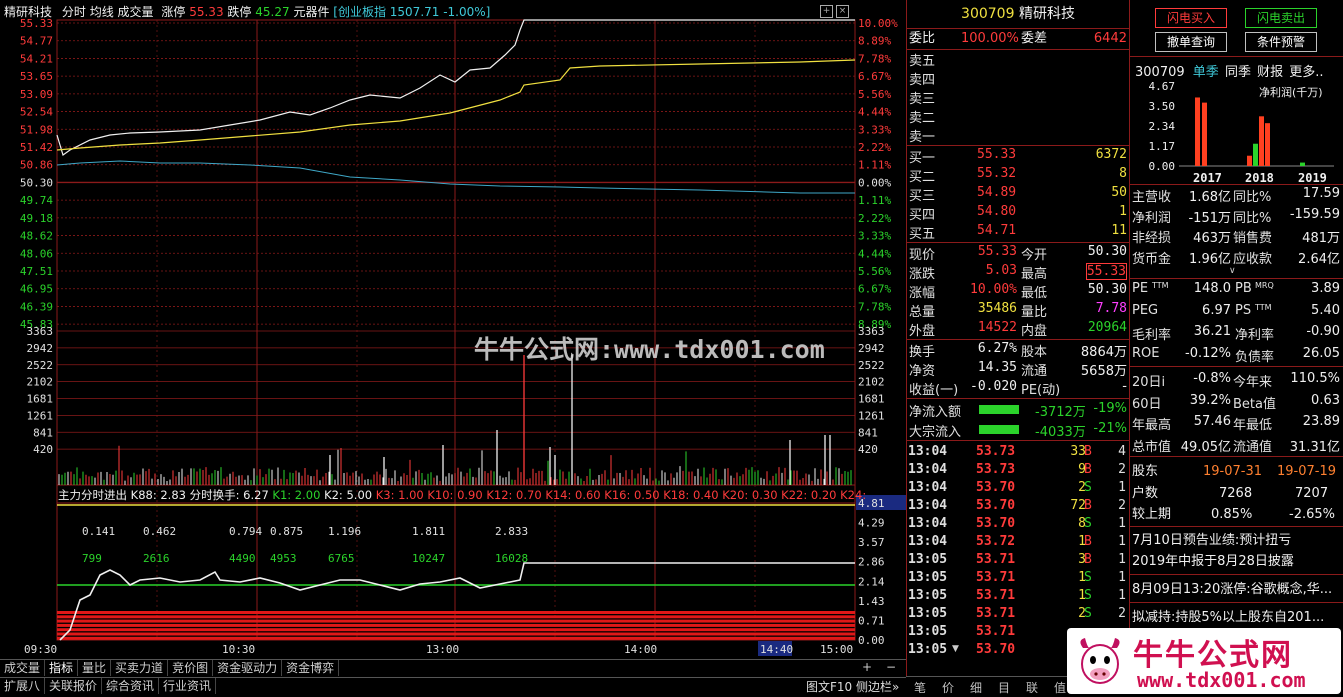 This screenshot has width=1343, height=697. Describe the element at coordinates (188, 686) in the screenshot. I see `tab-industry-news: 行业资讯` at that location.